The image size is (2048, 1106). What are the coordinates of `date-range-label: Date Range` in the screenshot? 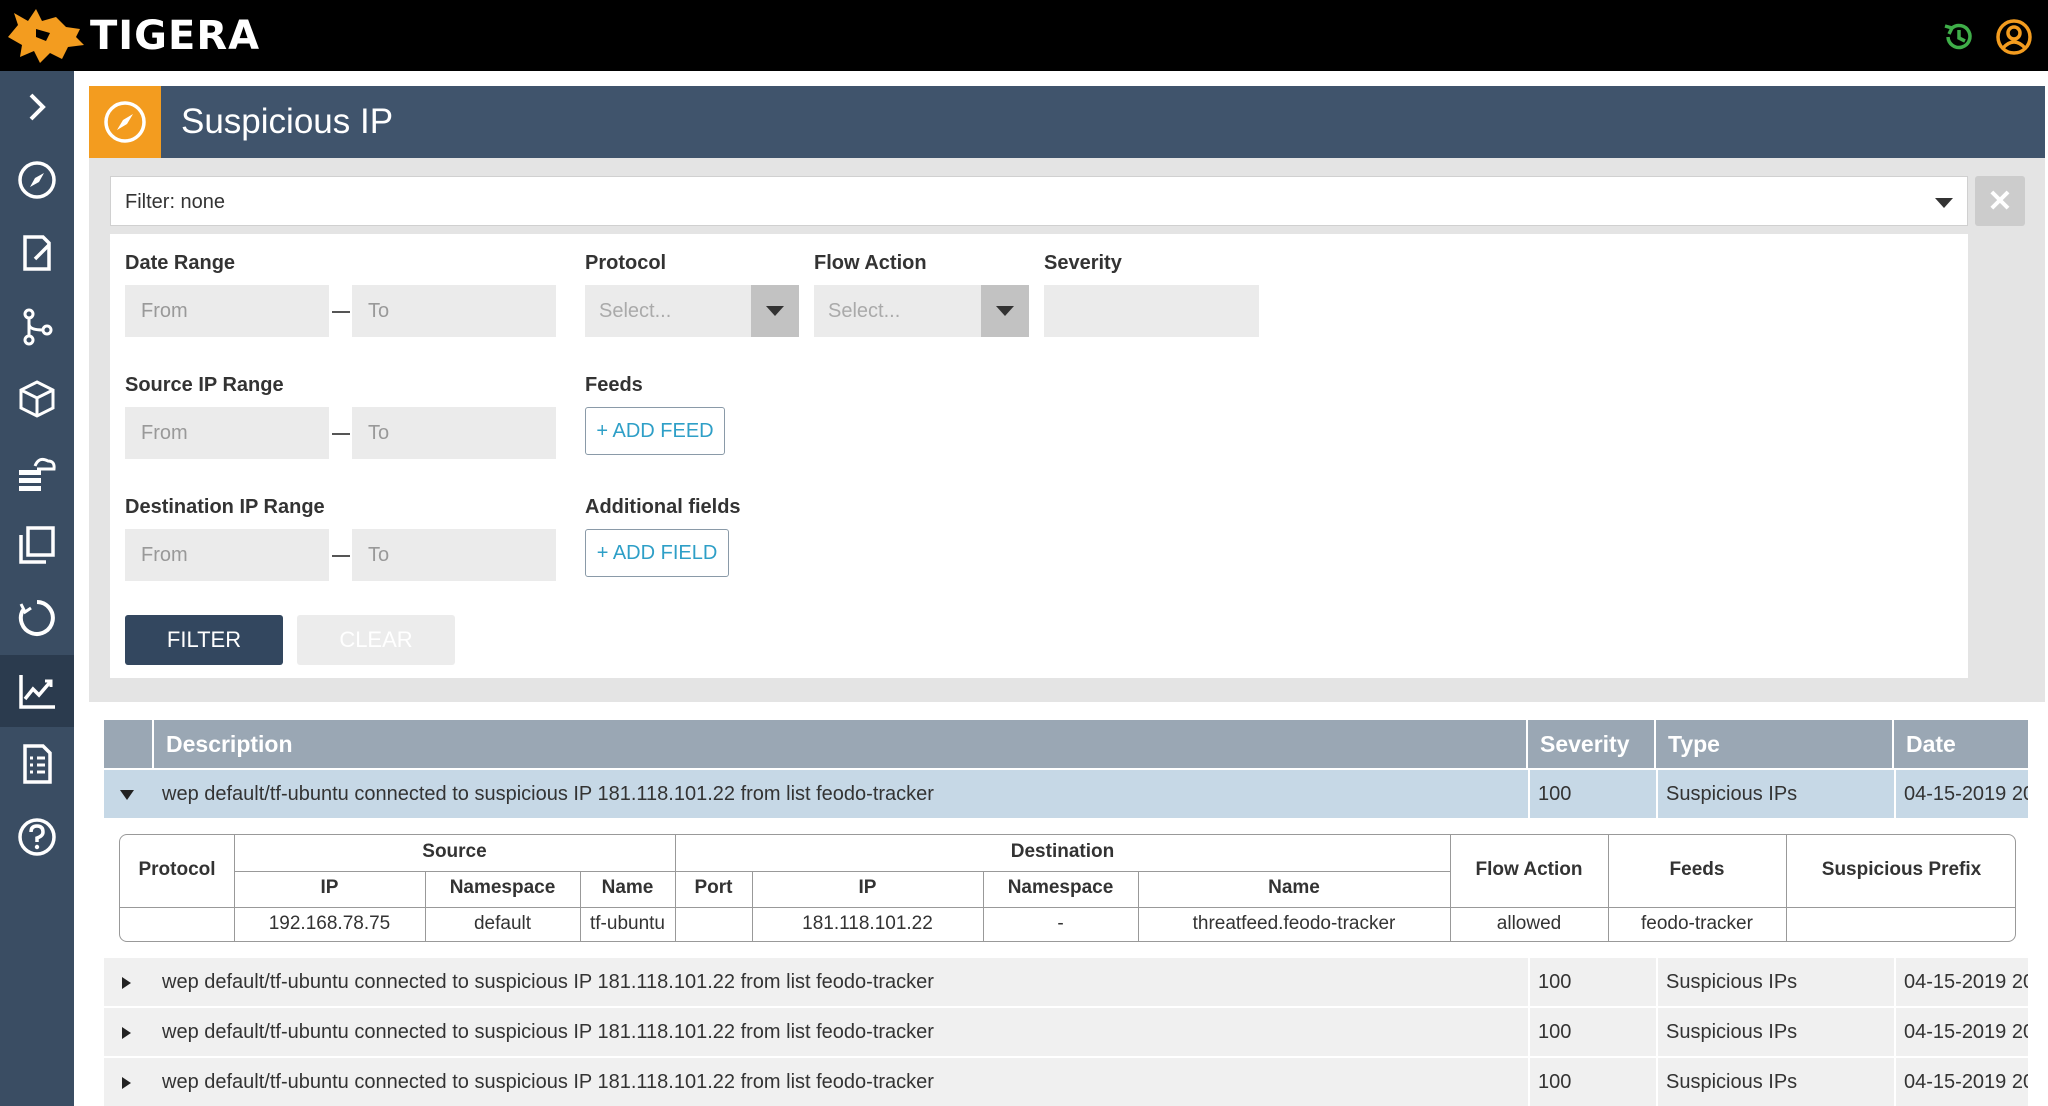 It's located at (180, 263).